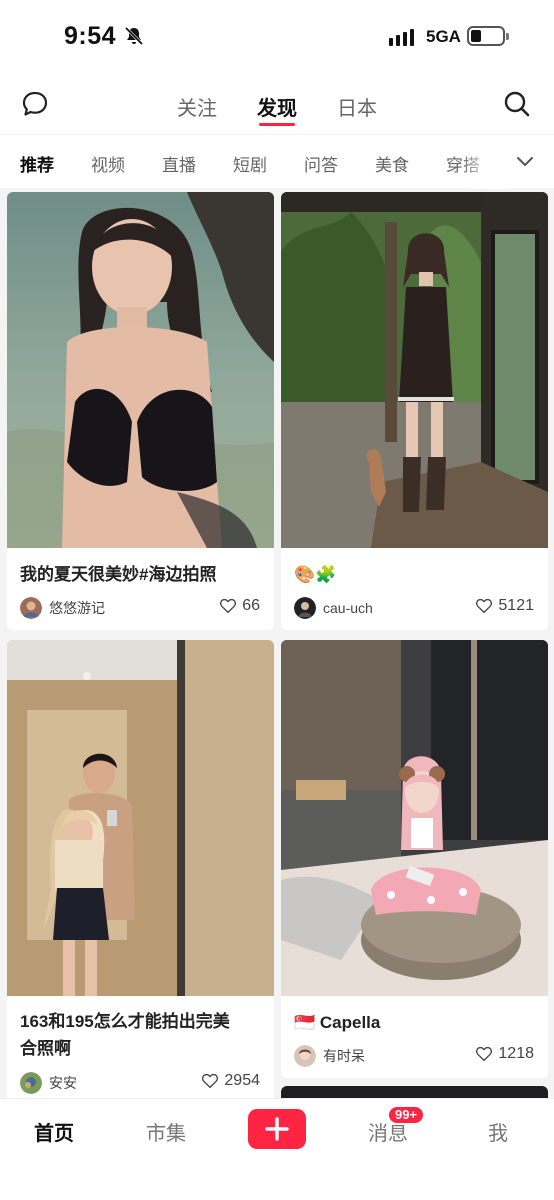 The image size is (554, 1200). I want to click on post-title: 🇸🇬 Capella, so click(414, 1022).